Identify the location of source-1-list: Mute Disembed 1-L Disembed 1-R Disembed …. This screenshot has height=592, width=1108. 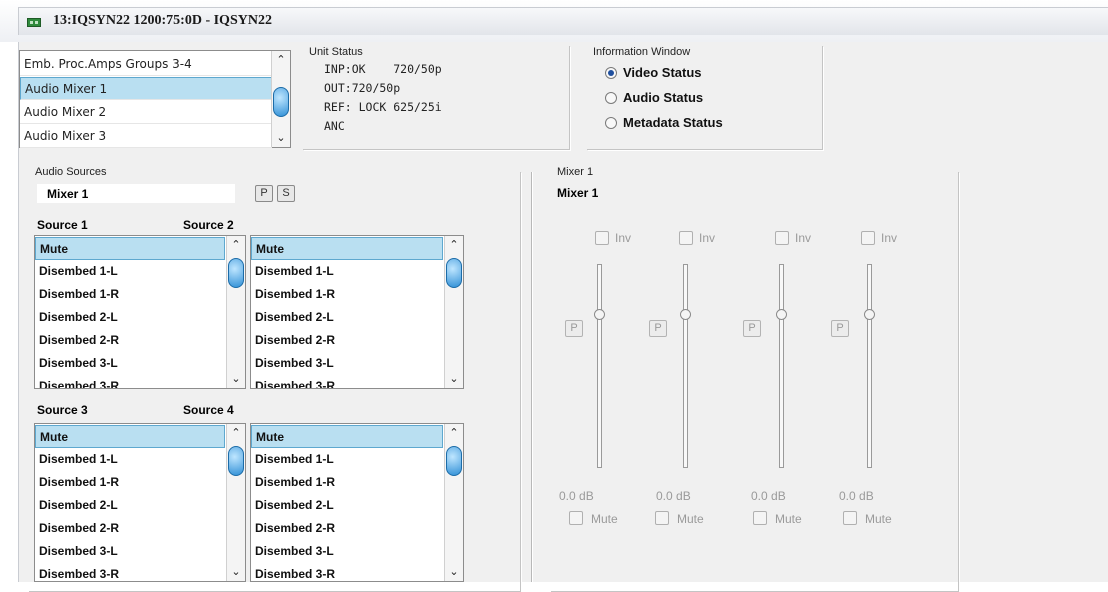
(140, 312).